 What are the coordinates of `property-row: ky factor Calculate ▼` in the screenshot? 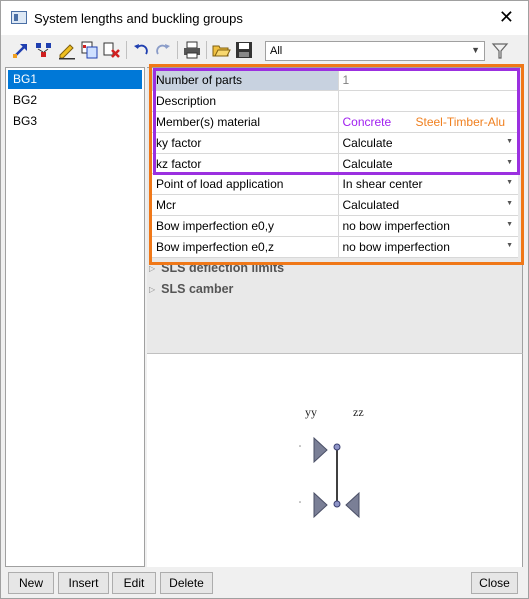 It's located at (335, 143).